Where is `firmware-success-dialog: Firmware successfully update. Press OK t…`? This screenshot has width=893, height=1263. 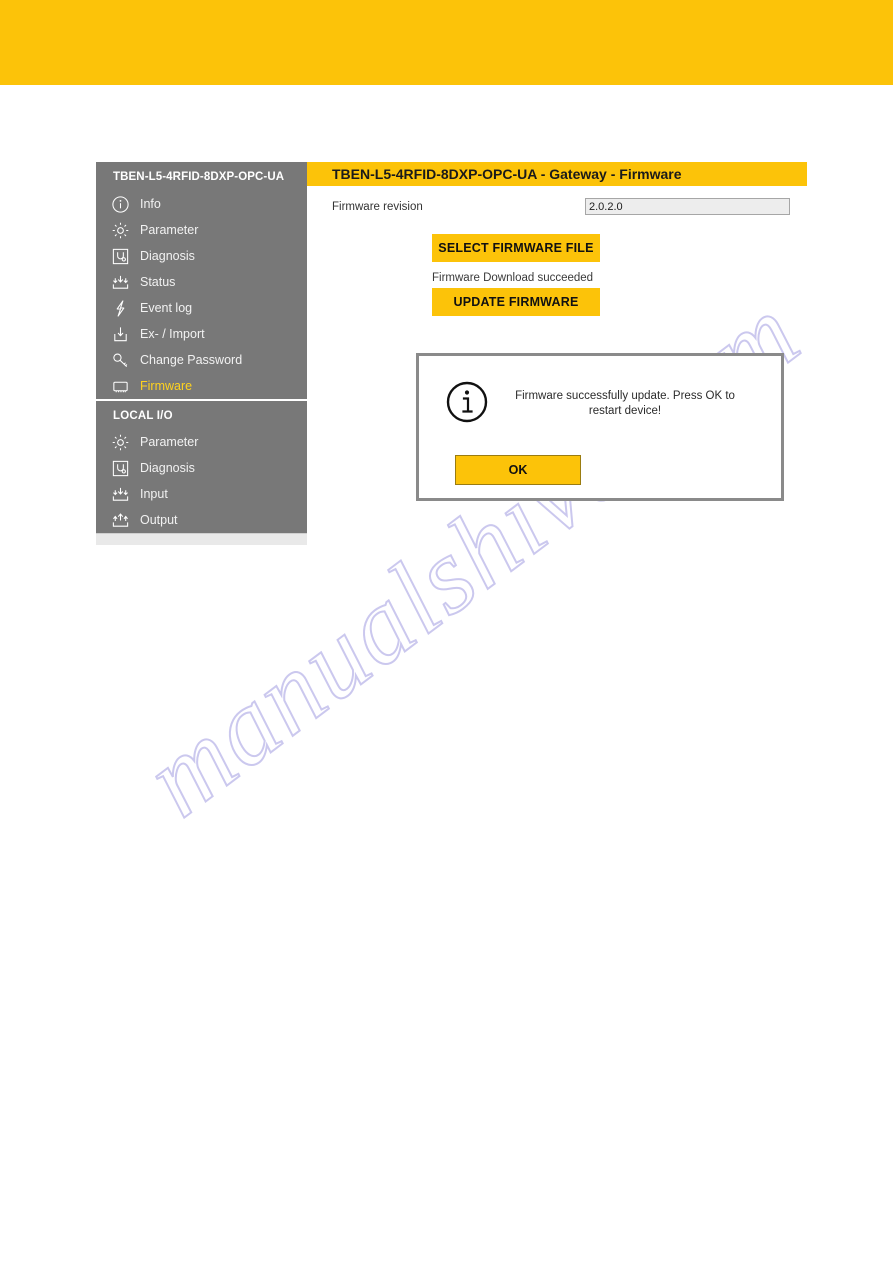
firmware-success-dialog: Firmware successfully update. Press OK t… is located at coordinates (600, 427).